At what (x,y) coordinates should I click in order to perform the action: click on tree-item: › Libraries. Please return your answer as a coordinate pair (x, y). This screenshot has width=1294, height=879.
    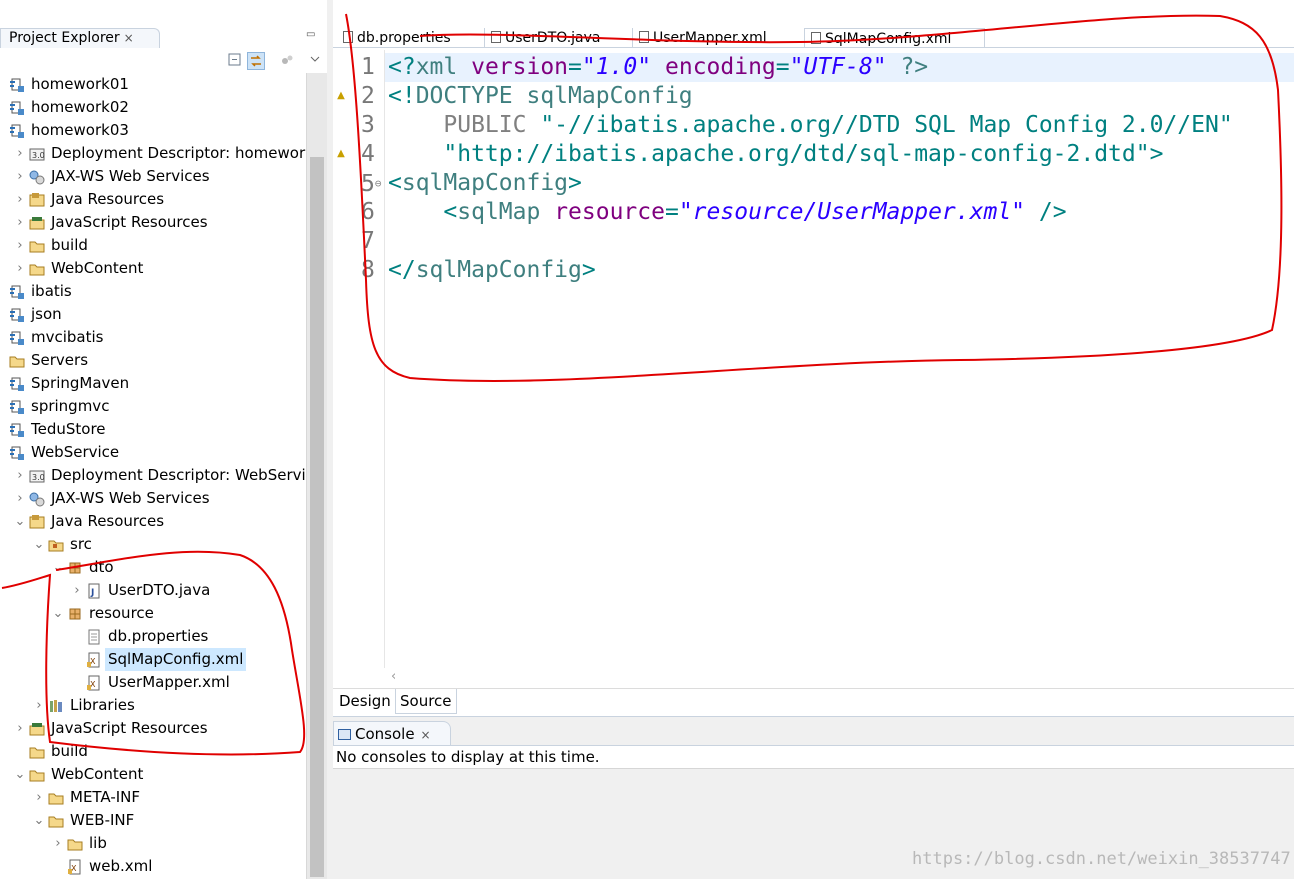
    Looking at the image, I should click on (153, 705).